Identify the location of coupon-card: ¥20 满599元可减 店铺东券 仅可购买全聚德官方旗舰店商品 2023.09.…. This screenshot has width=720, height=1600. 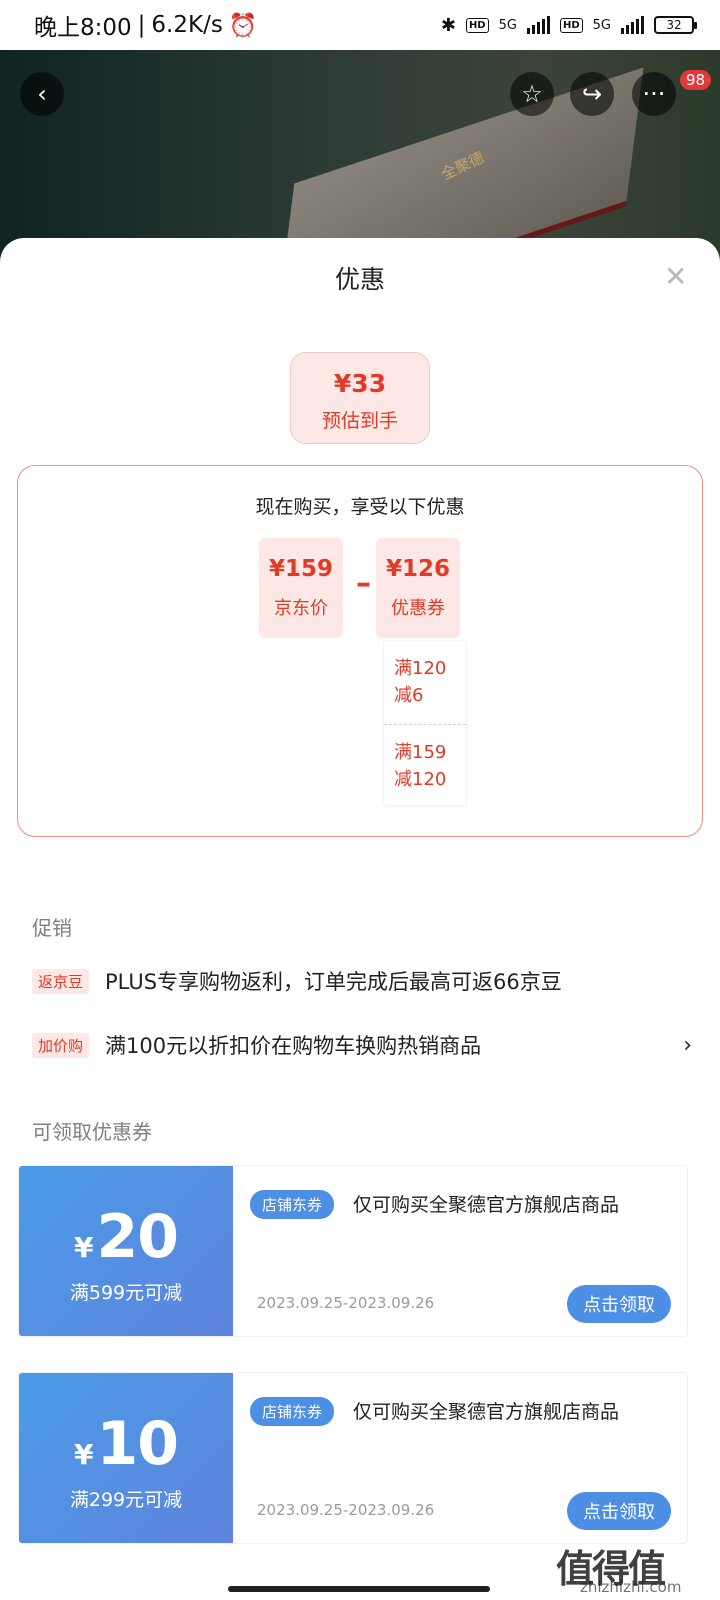
(353, 1251).